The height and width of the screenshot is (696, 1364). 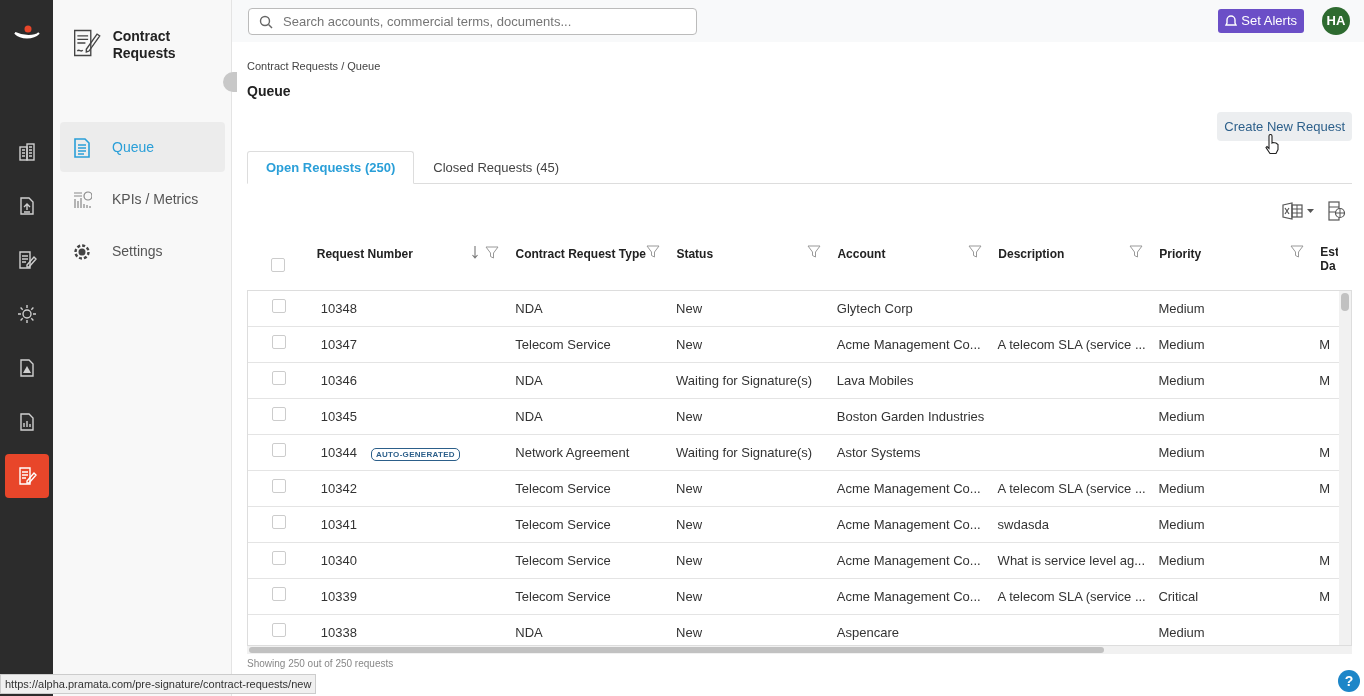 I want to click on table-cell: 10338, so click(x=338, y=632).